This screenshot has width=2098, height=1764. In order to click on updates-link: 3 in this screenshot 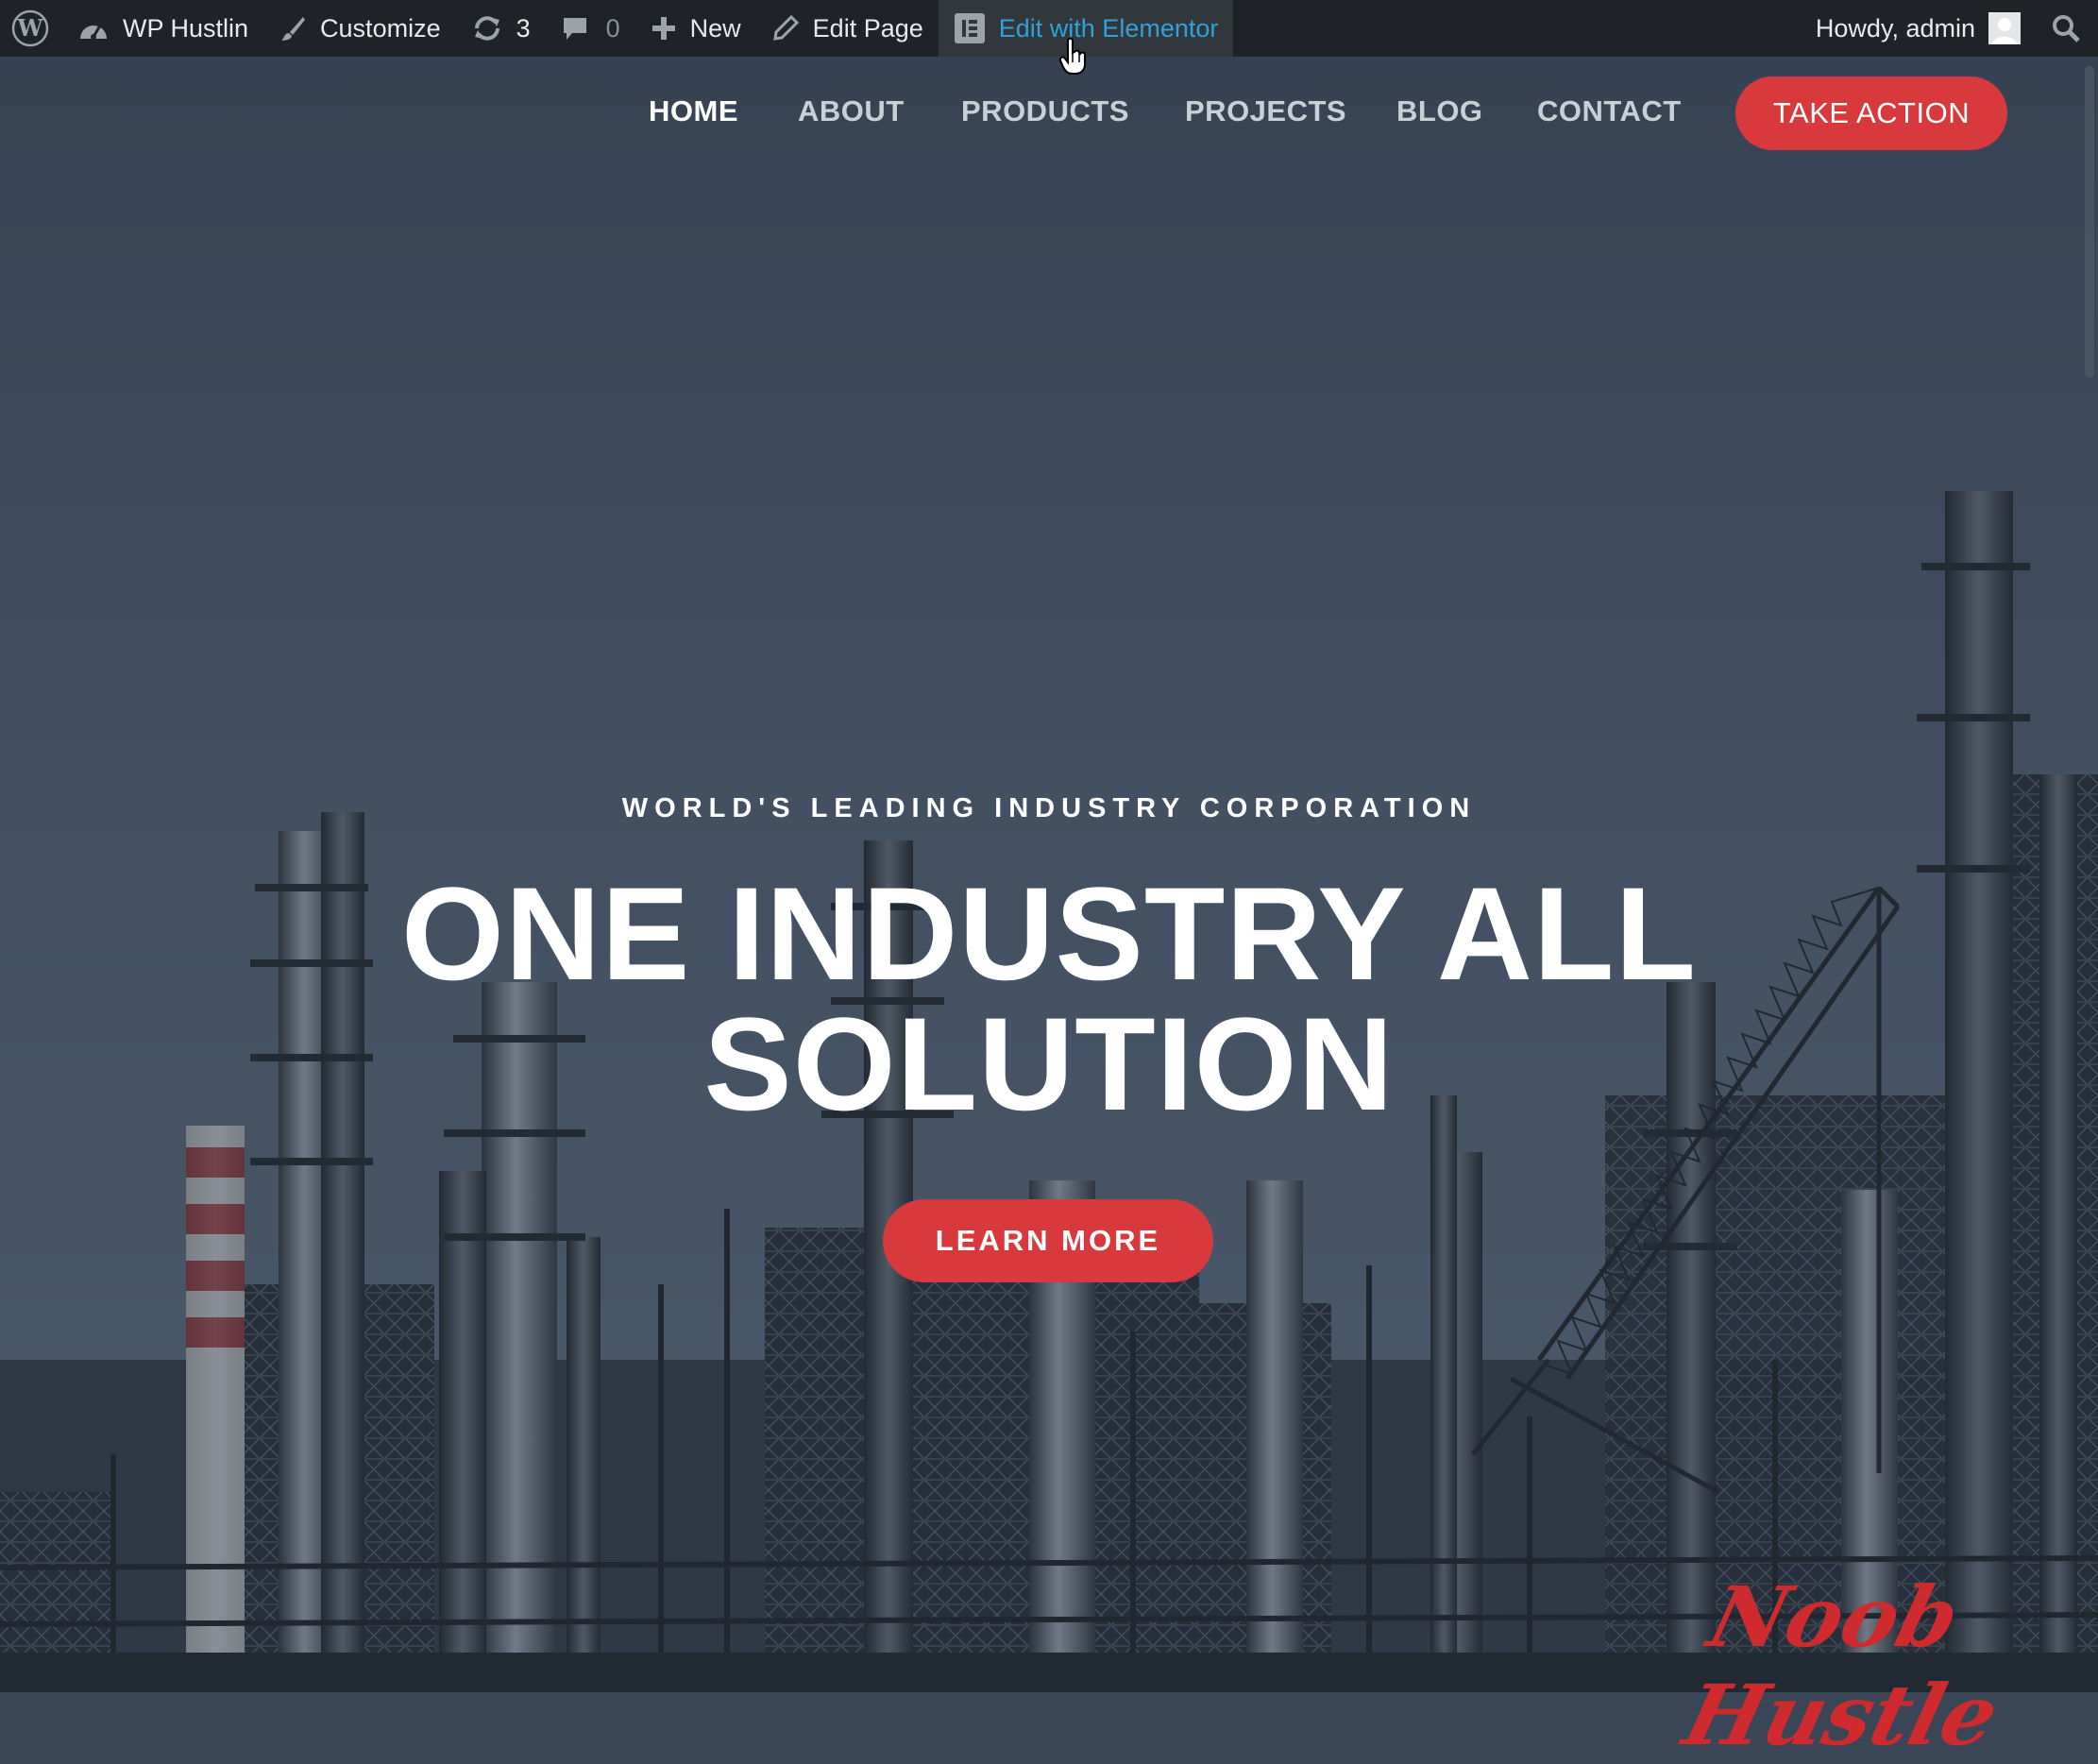, I will do `click(501, 28)`.